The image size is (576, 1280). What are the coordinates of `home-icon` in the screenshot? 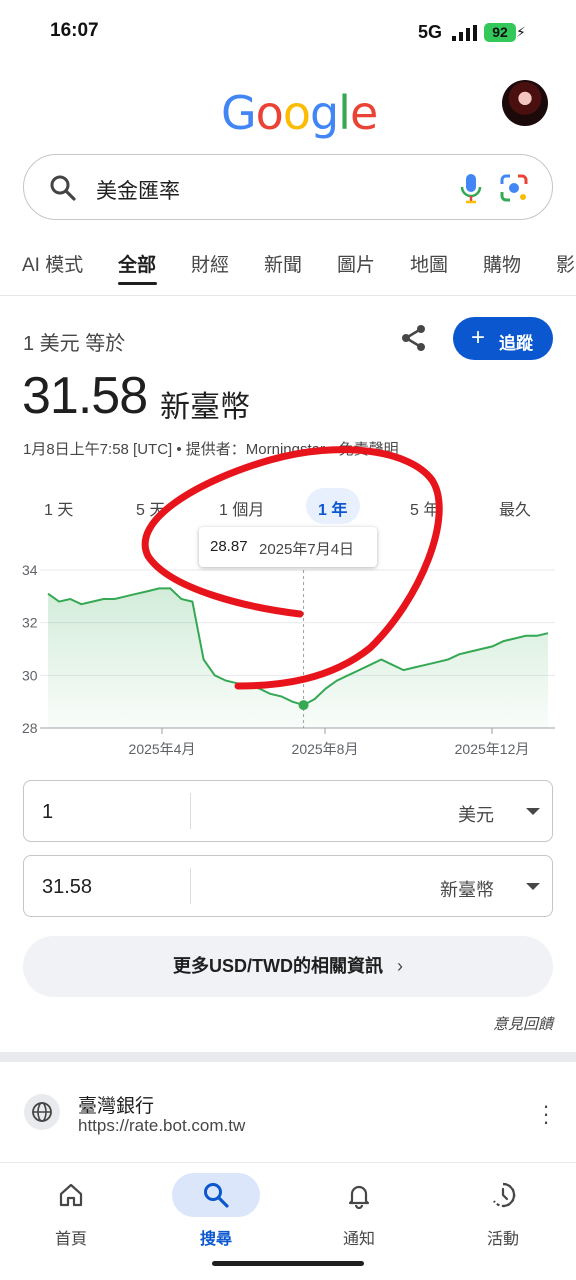 It's located at (71, 1195).